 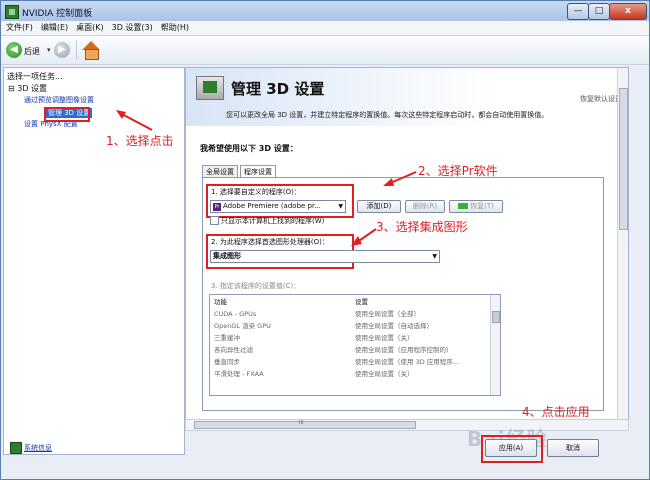 I want to click on row-feature: 平滑处理 - FXAA, so click(x=239, y=374).